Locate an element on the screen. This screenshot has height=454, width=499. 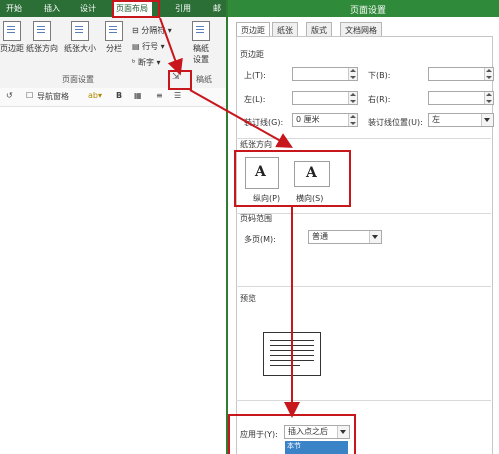
arrow-launcher-to-orientation is located at coordinates (241, 118).